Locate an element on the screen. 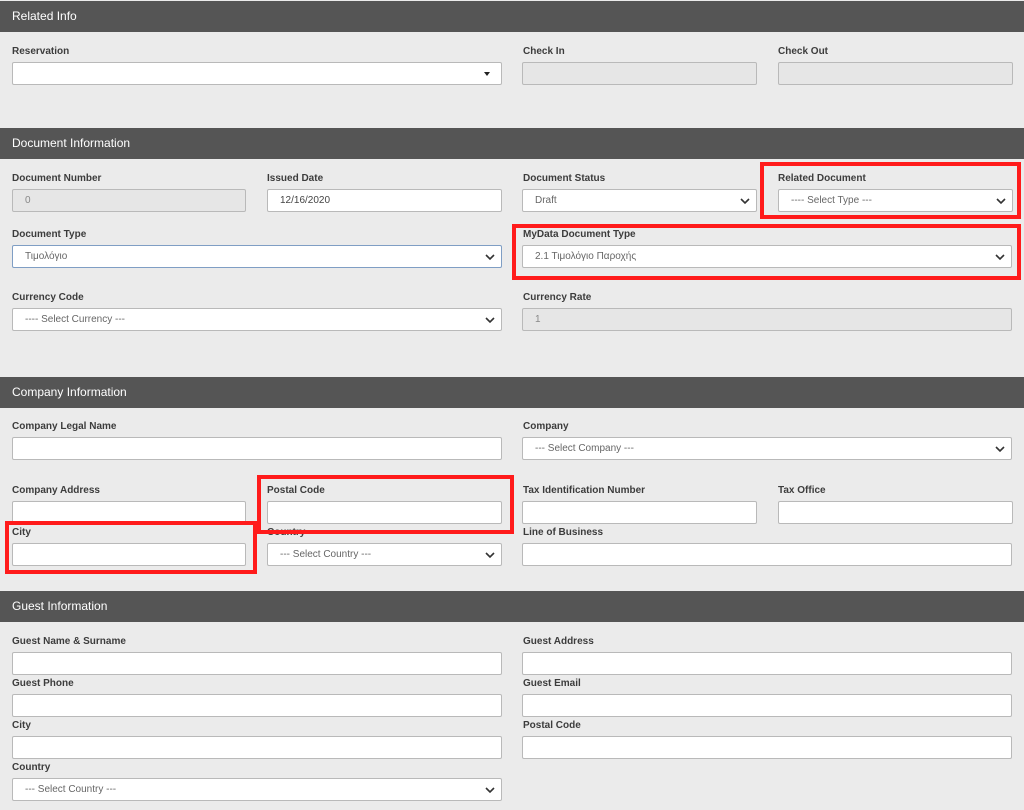  document-type-select: Τιμολόγιο is located at coordinates (257, 256).